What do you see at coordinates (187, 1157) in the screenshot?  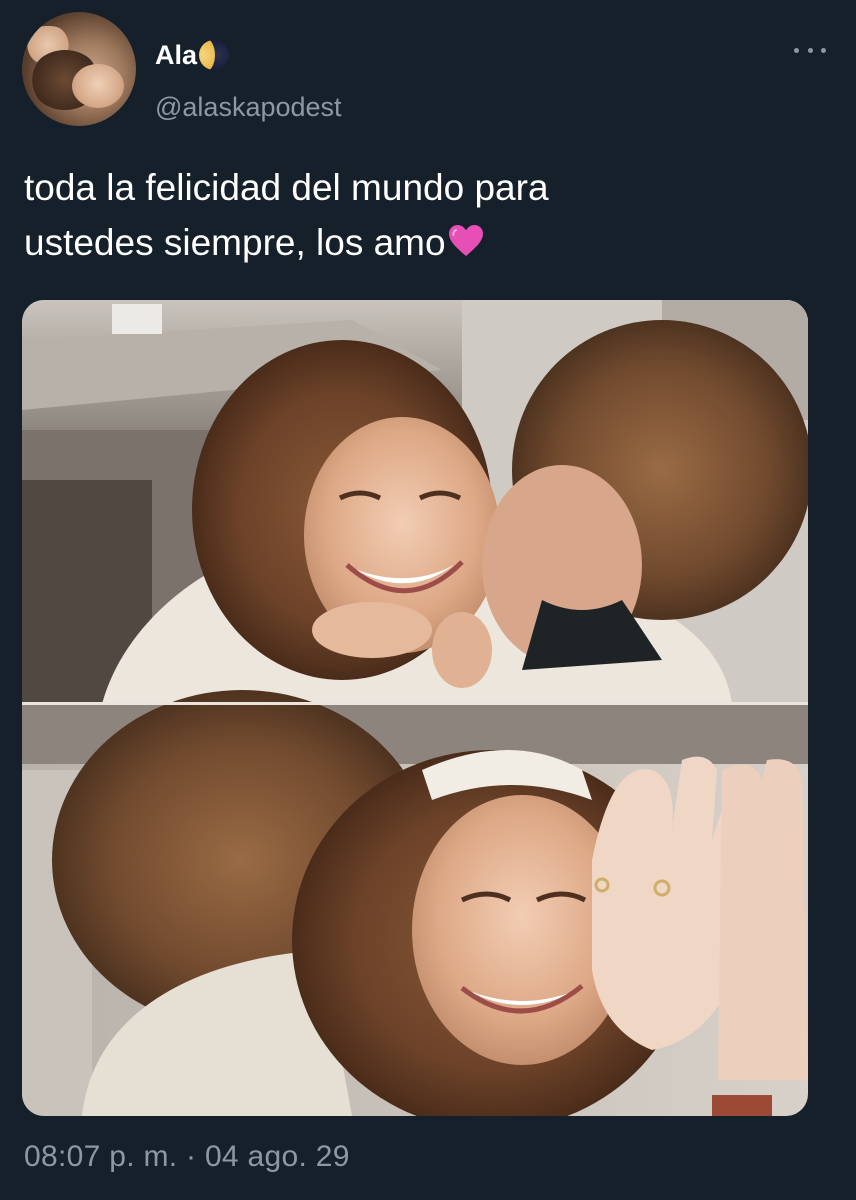 I see `tweet-timestamp: 08:07 p. m. · 04 ago. 29` at bounding box center [187, 1157].